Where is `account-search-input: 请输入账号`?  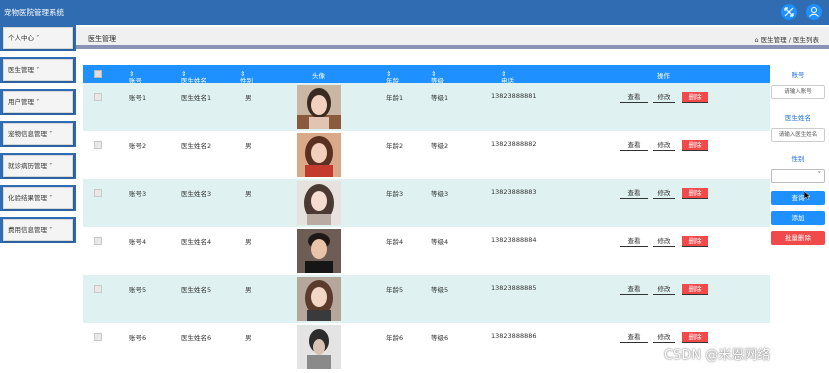
account-search-input: 请输入账号 is located at coordinates (798, 92).